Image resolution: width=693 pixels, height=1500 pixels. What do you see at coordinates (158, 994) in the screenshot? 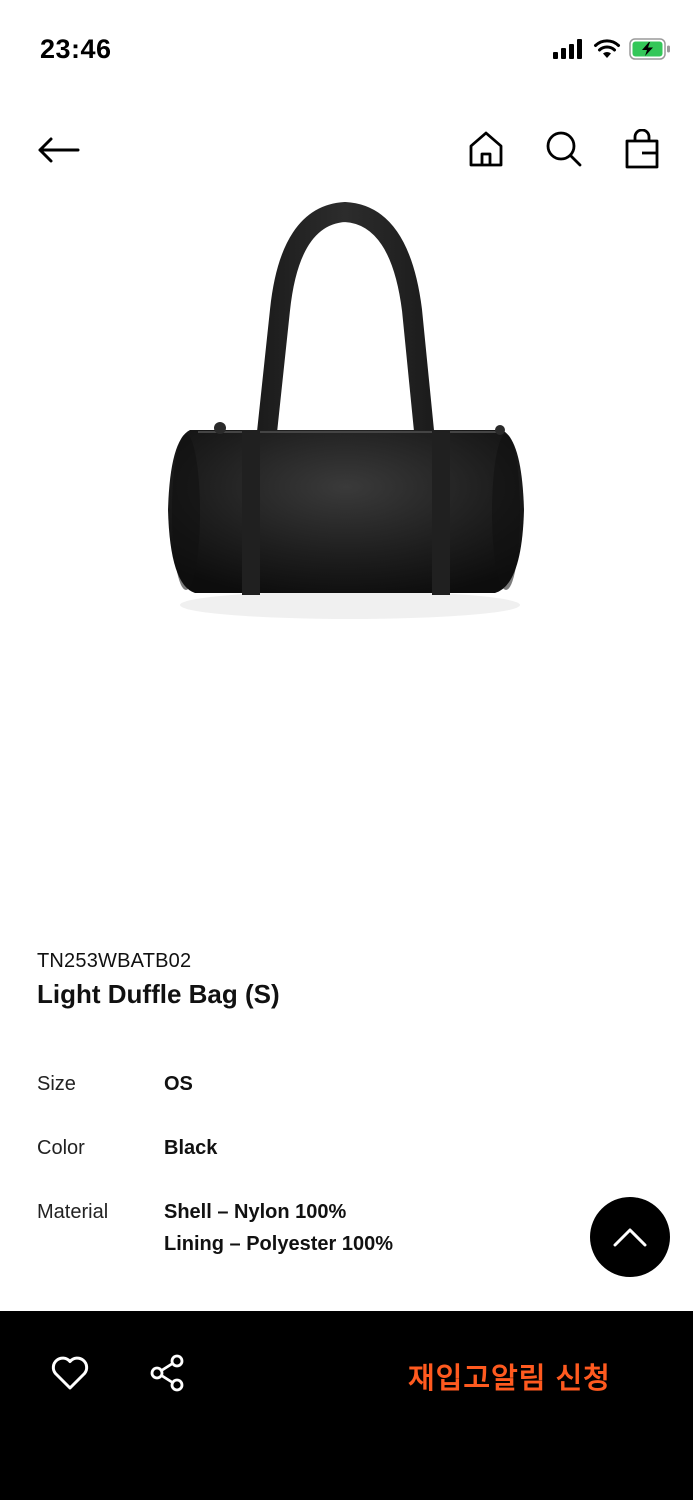
I see `product-name: Light Duffle Bag (S)` at bounding box center [158, 994].